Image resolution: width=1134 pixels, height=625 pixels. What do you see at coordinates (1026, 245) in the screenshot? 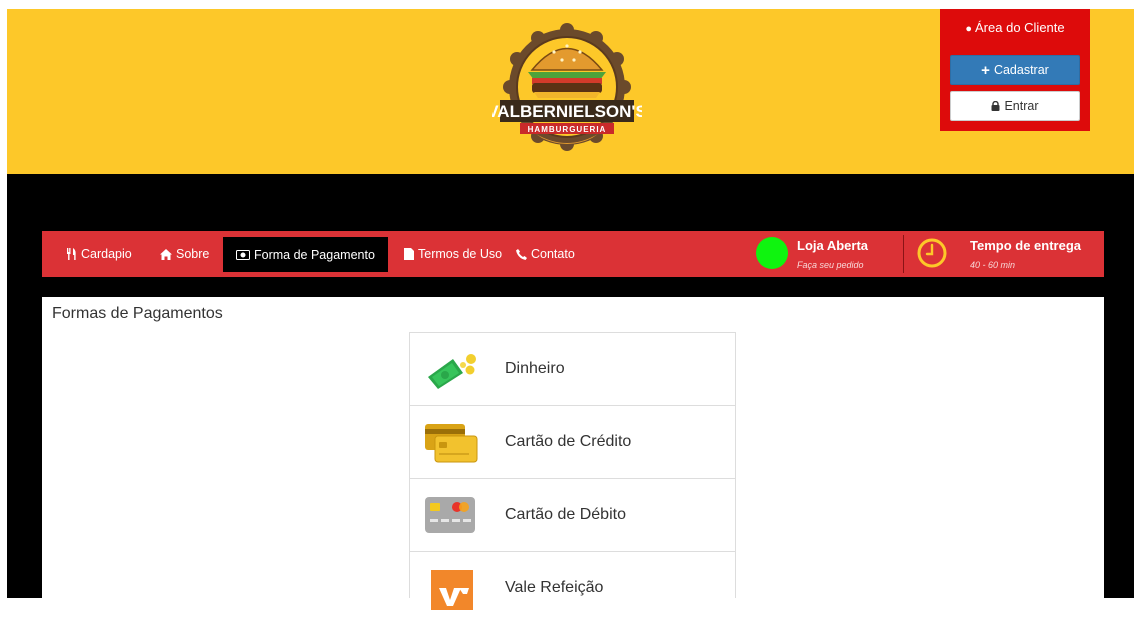
I see `delivery-time-title: Tempo de entrega` at bounding box center [1026, 245].